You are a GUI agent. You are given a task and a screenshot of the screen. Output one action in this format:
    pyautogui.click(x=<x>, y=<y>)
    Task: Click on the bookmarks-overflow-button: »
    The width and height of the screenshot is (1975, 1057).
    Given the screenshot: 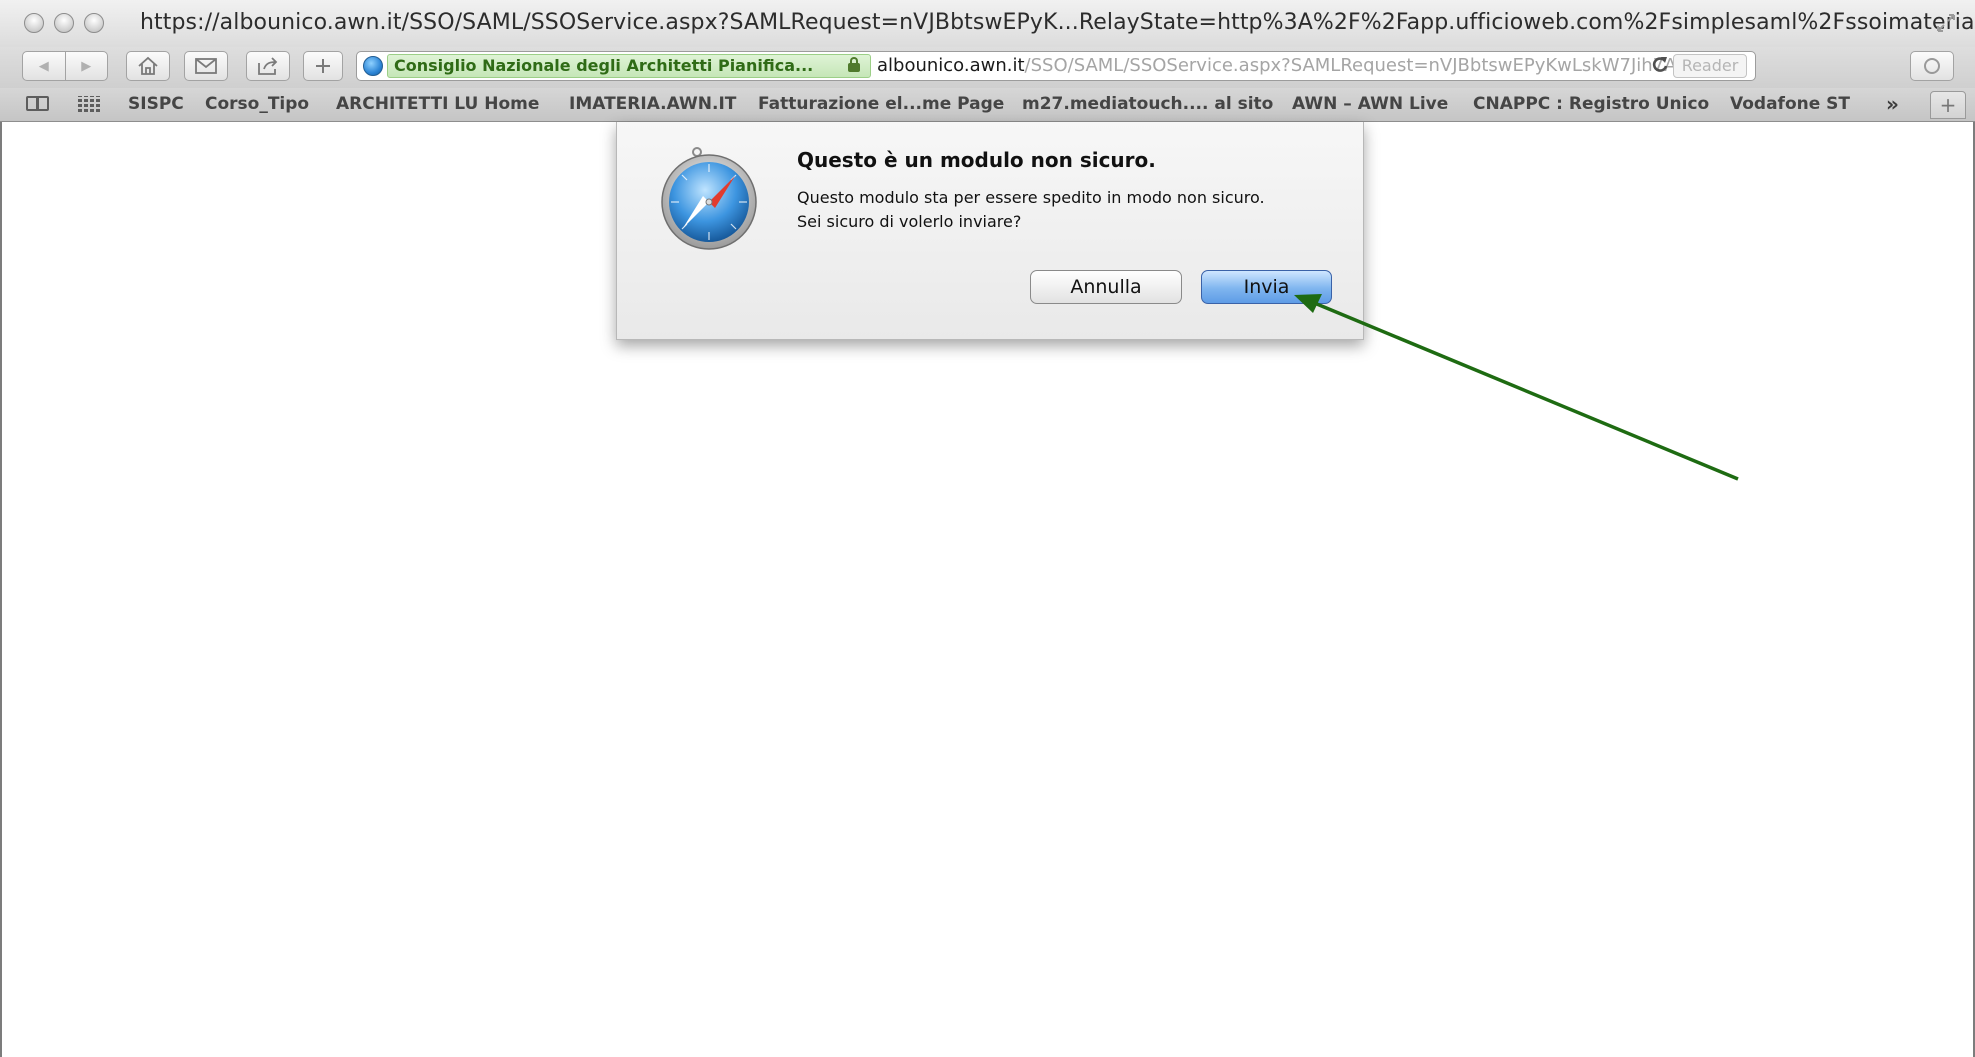 What is the action you would take?
    pyautogui.click(x=1892, y=104)
    